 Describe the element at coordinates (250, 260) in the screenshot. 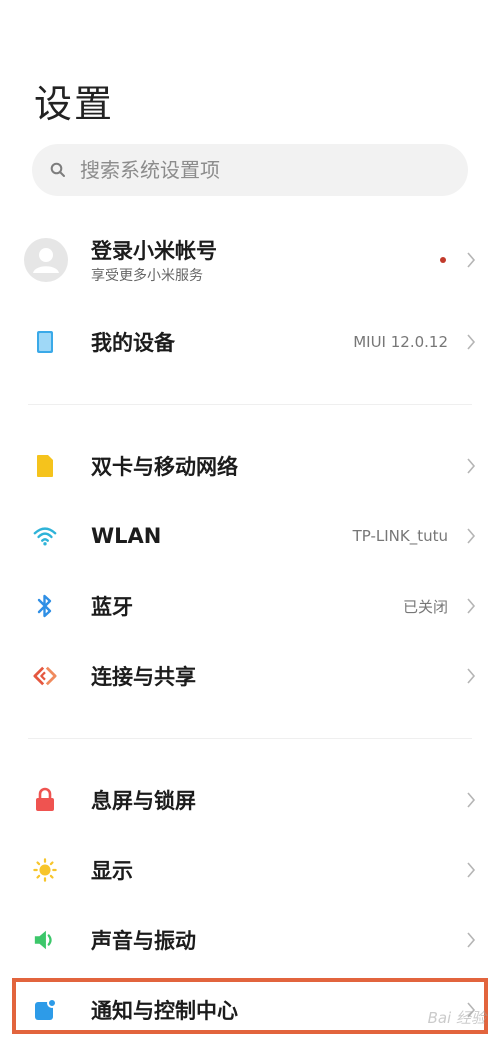

I see `account-row: 登录小米帐号 享受更多小米服务` at that location.